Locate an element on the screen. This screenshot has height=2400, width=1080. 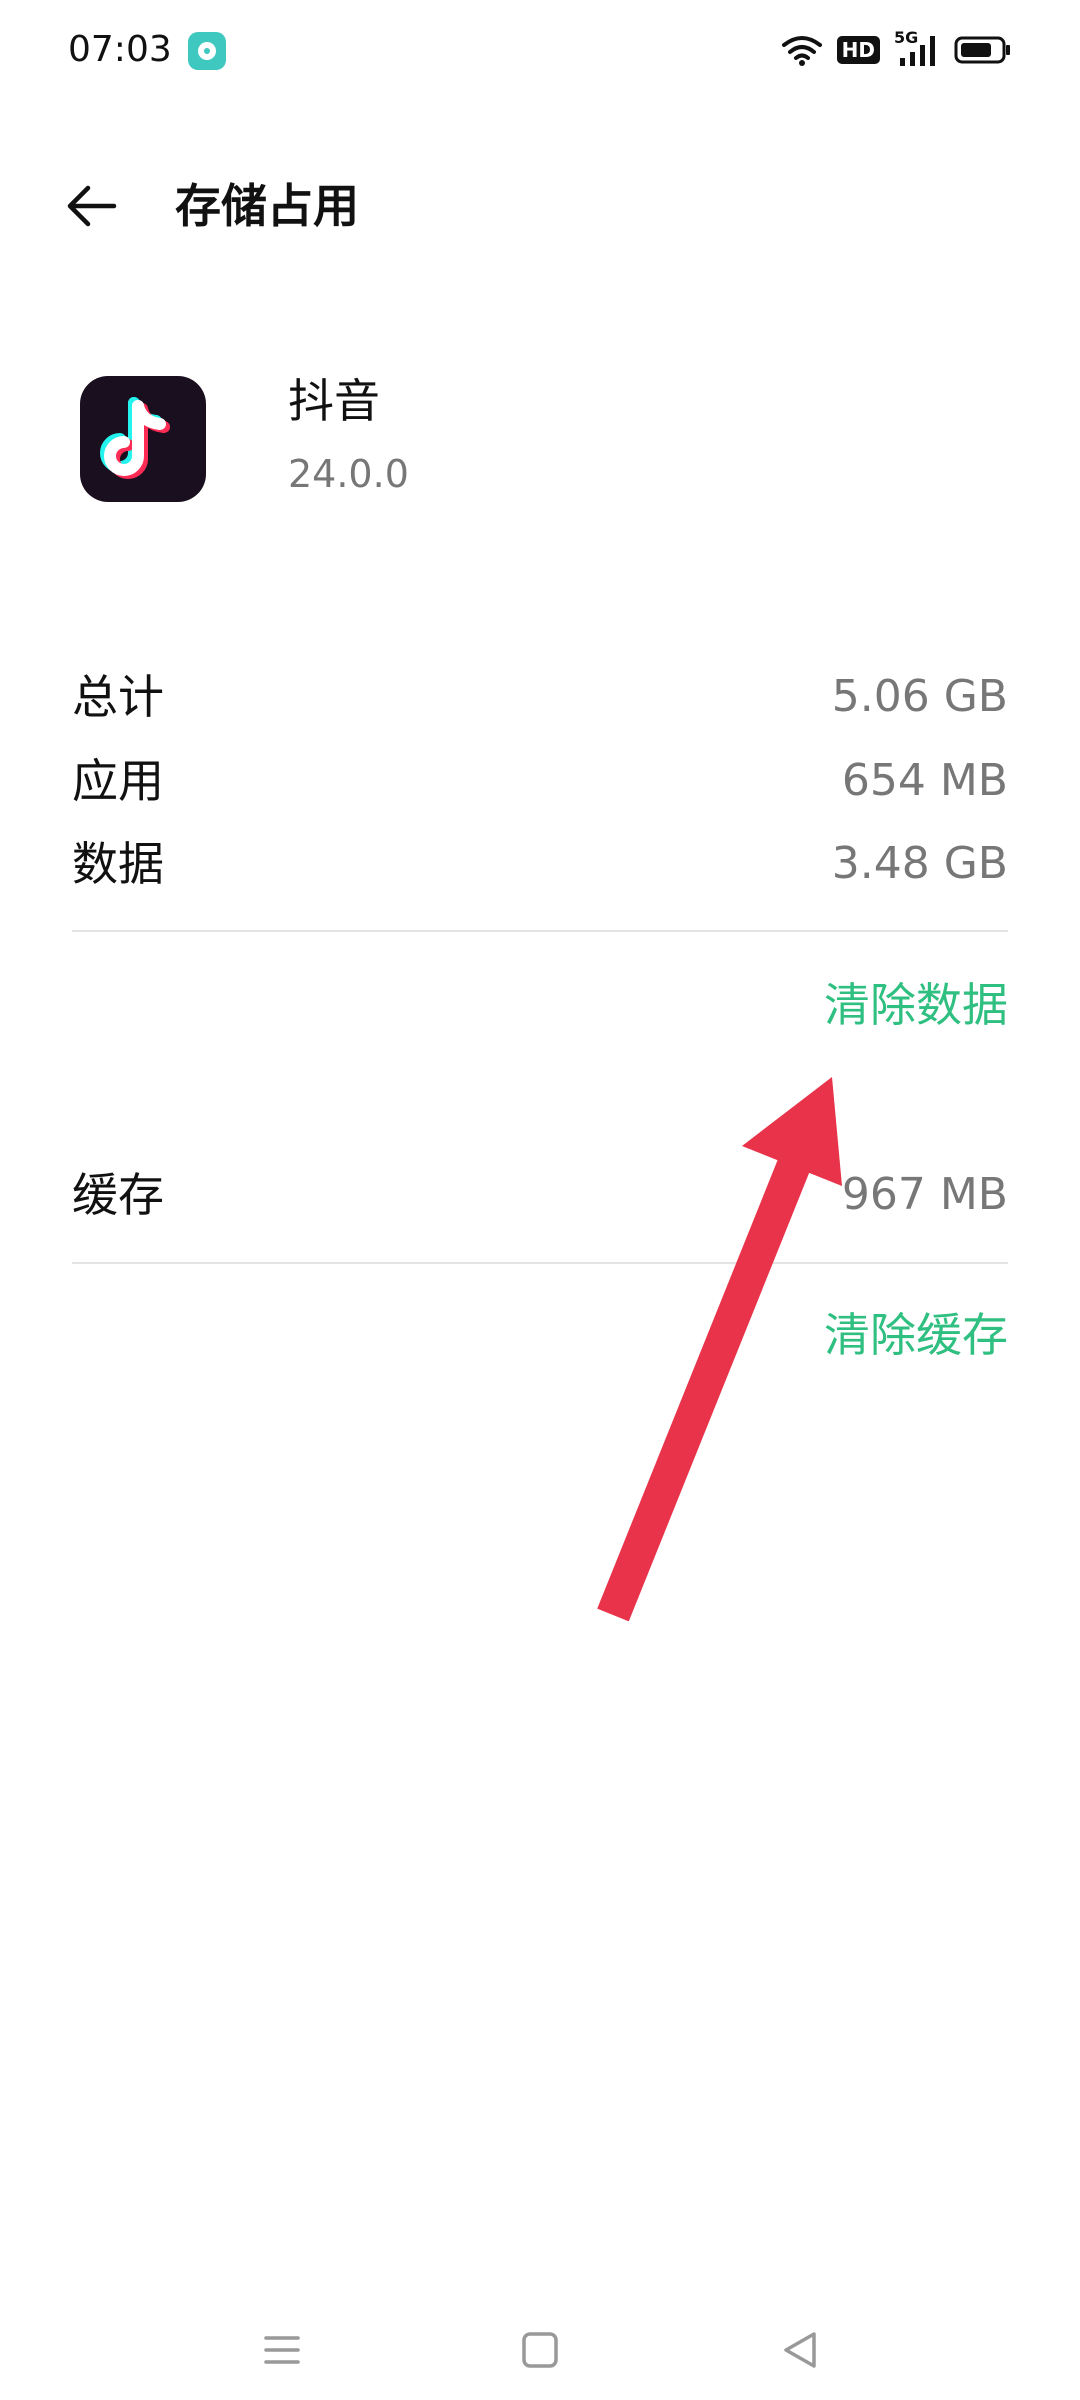
triangle-back-icon is located at coordinates (800, 2350).